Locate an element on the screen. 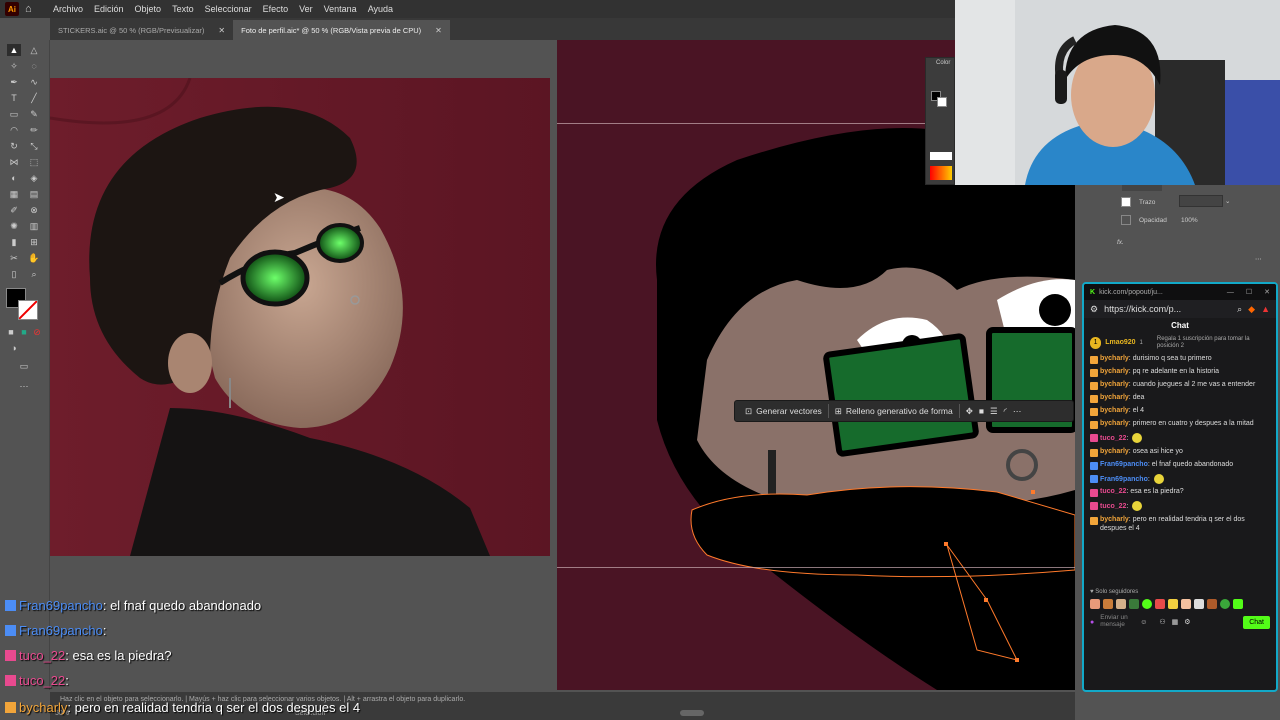 This screenshot has width=1280, height=720. menu-texto: Texto is located at coordinates (183, 9).